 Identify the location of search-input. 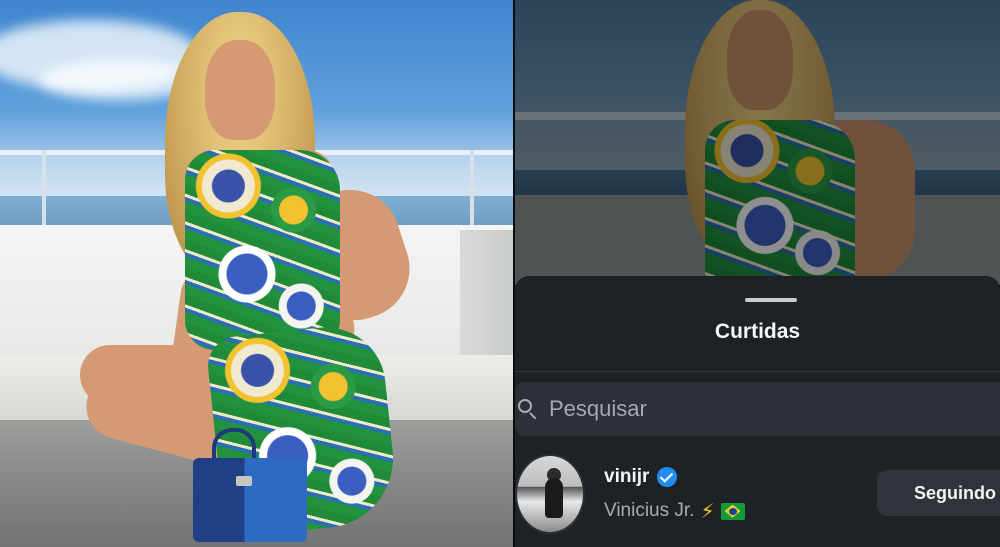
(770, 409).